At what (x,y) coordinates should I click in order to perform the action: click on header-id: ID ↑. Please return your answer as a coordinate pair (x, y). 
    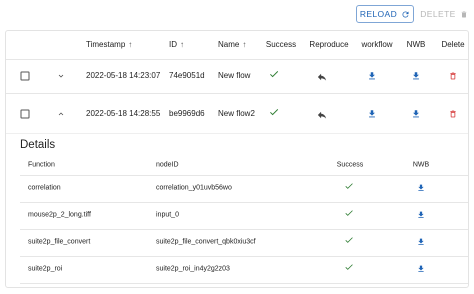
    Looking at the image, I should click on (176, 45).